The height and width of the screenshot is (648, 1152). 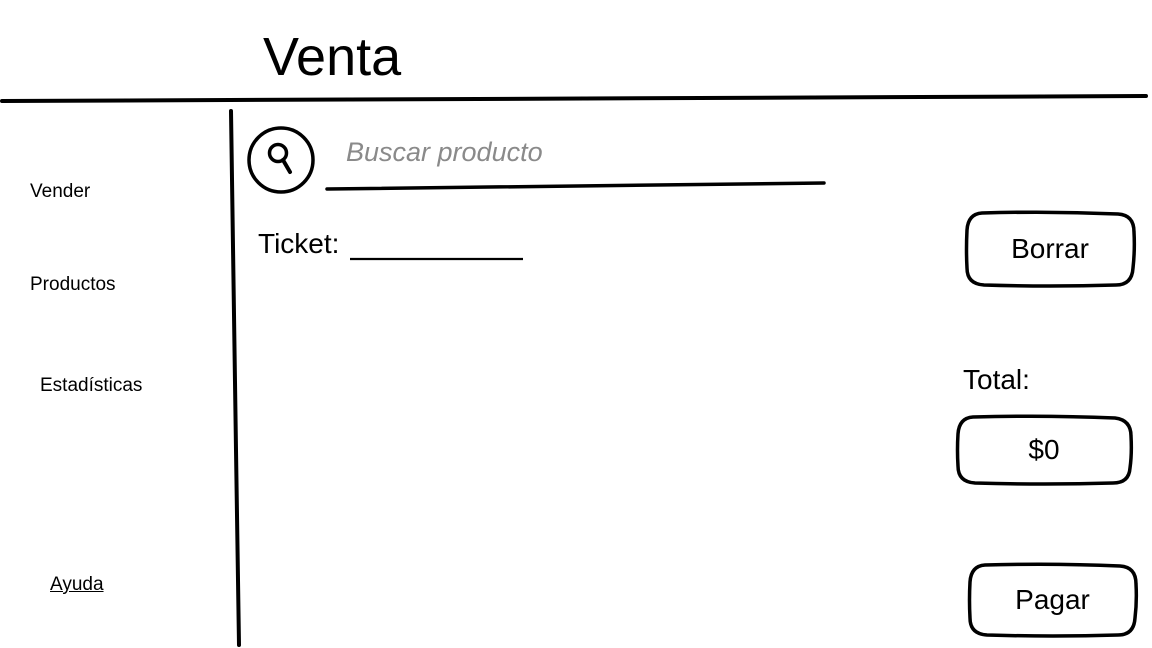 I want to click on clear-button: Borrar, so click(x=1050, y=249).